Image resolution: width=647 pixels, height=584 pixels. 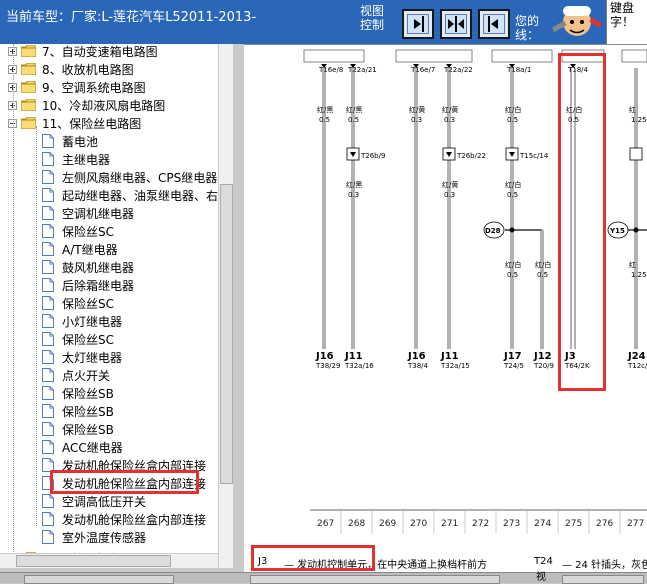 What do you see at coordinates (323, 578) in the screenshot?
I see `status-bar: 视` at bounding box center [323, 578].